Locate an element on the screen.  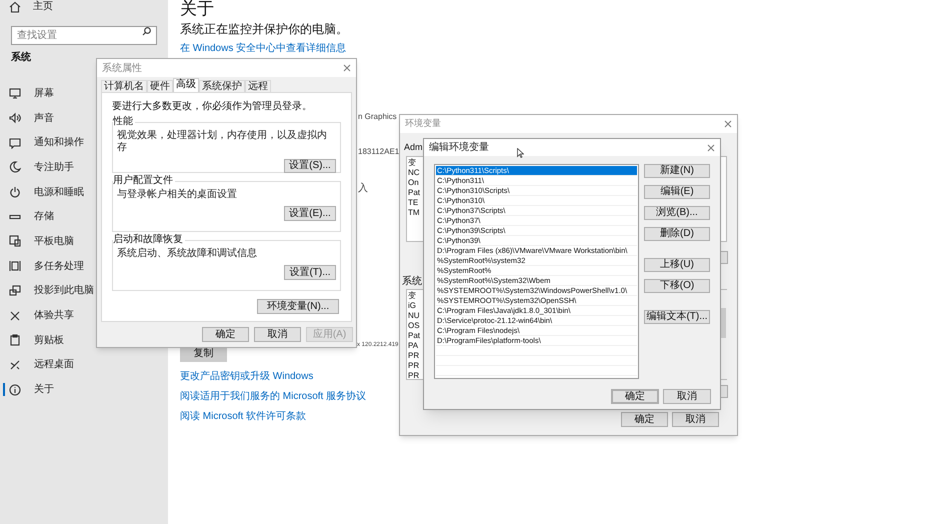
sidebar-item: 远程桌面 is located at coordinates (84, 365).